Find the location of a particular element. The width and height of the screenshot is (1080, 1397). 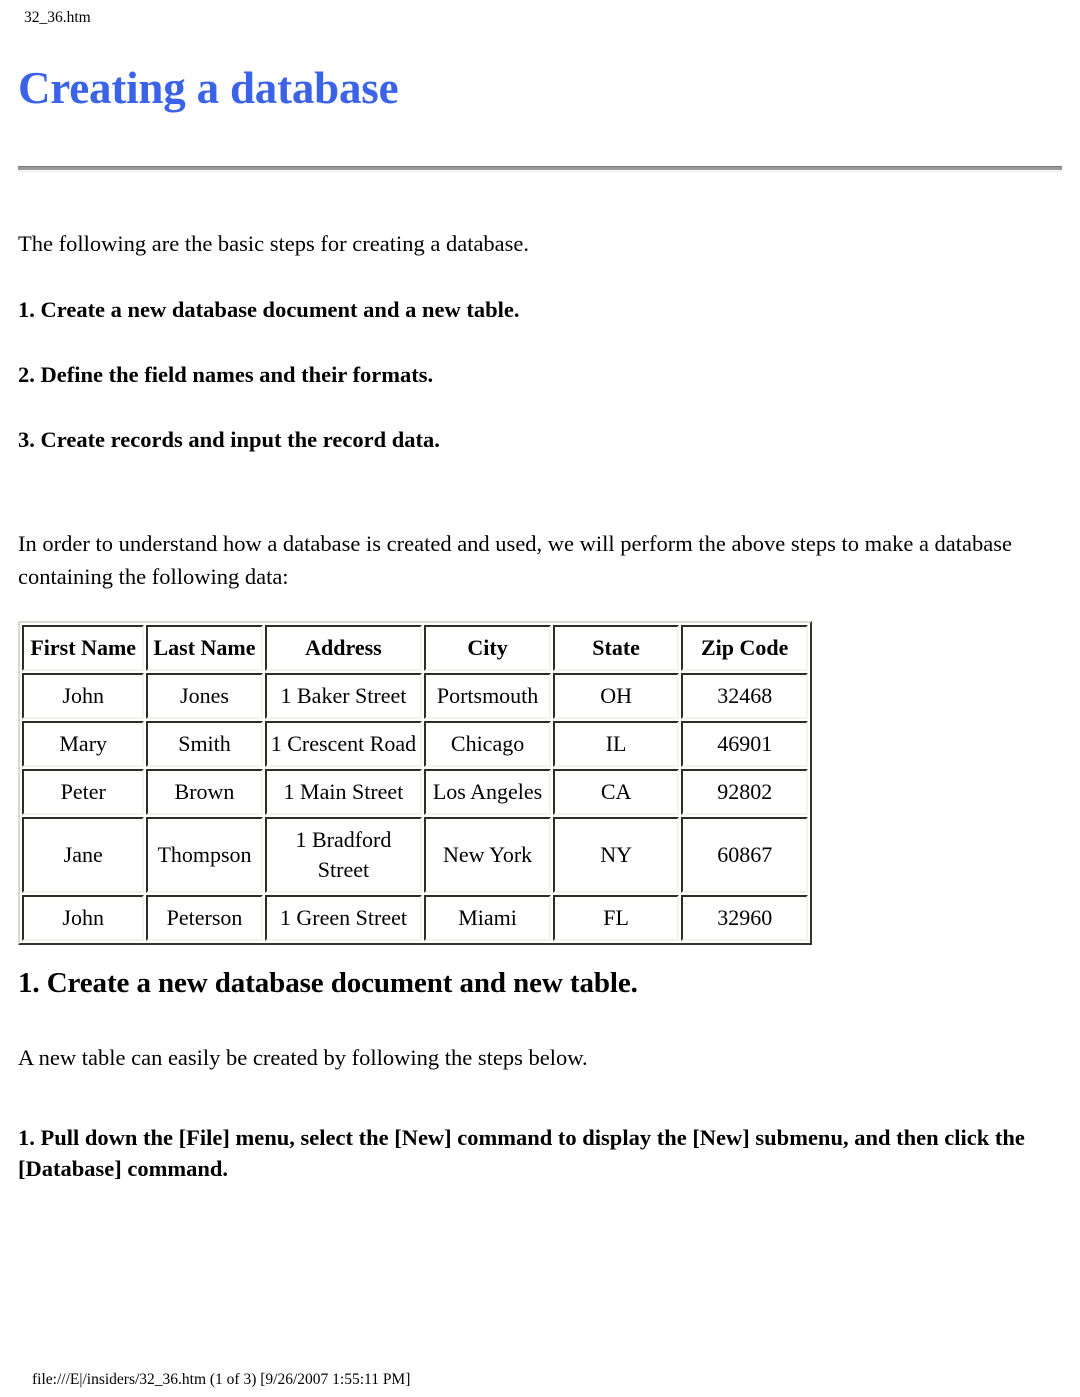

cell-zip-code: 60867 is located at coordinates (744, 855).